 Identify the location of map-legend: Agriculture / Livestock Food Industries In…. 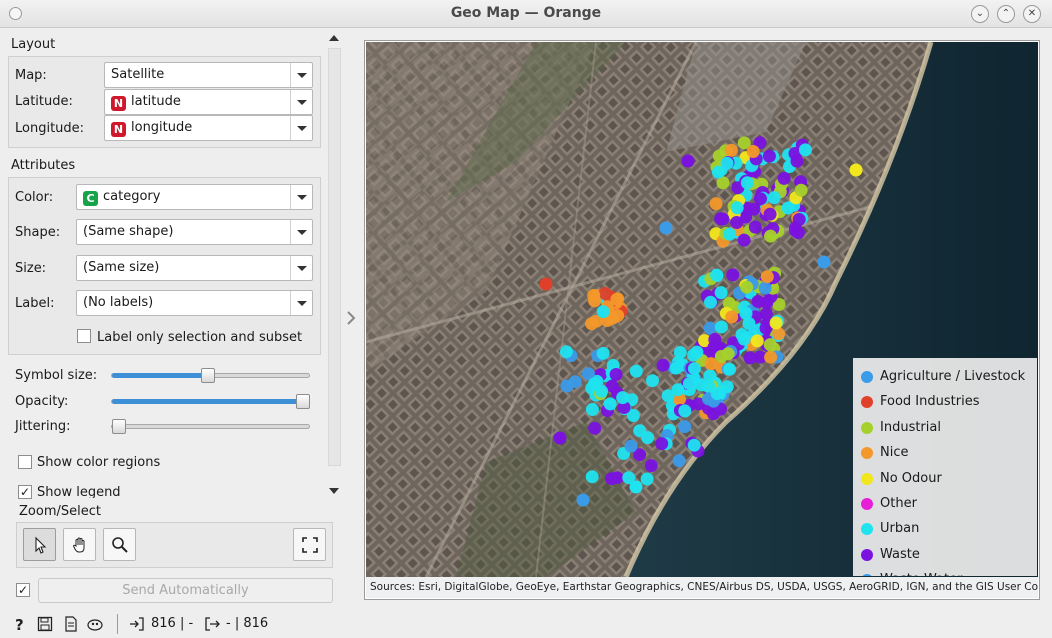
(945, 467).